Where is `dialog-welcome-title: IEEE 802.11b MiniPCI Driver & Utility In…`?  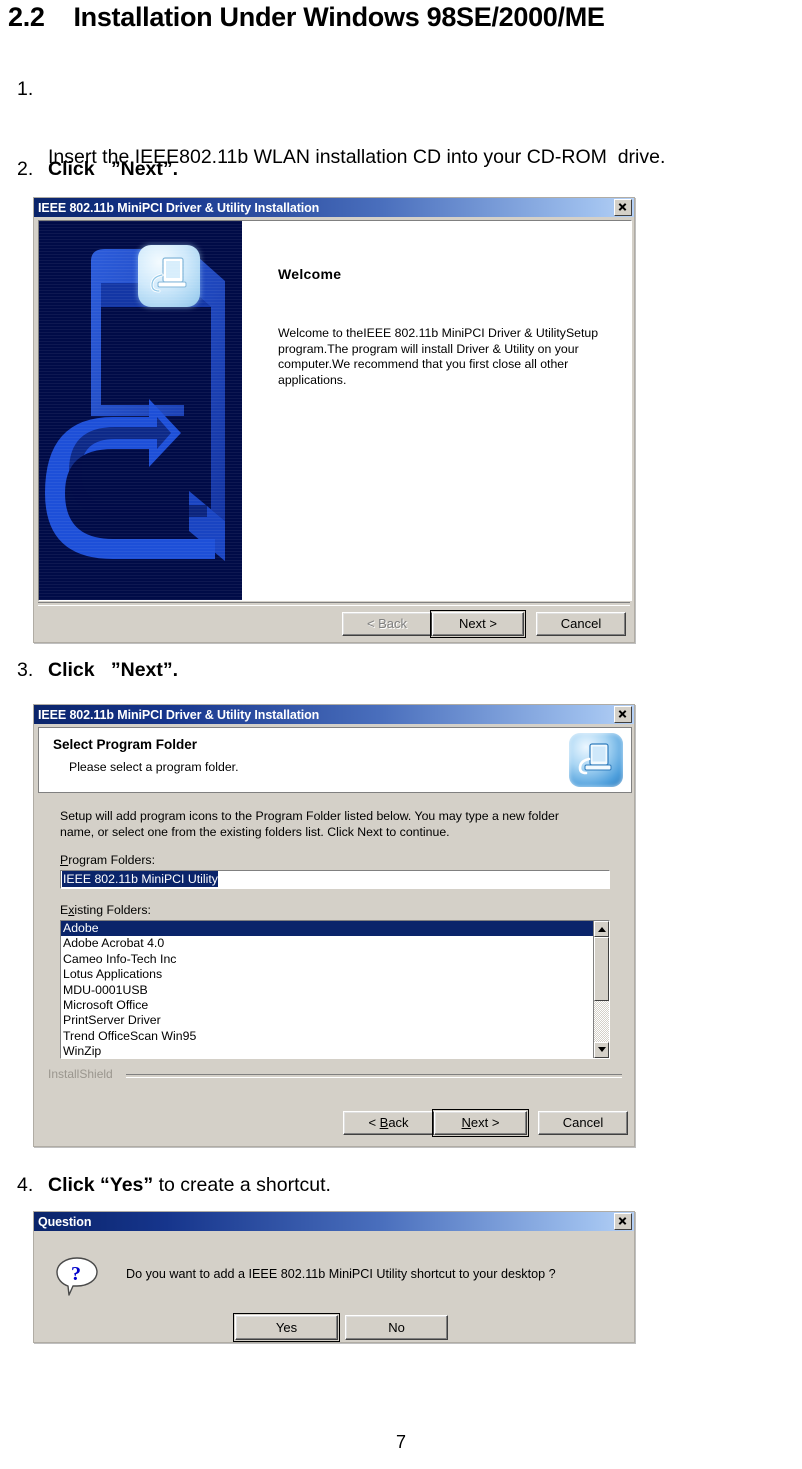
dialog-welcome-title: IEEE 802.11b MiniPCI Driver & Utility In… is located at coordinates (179, 207).